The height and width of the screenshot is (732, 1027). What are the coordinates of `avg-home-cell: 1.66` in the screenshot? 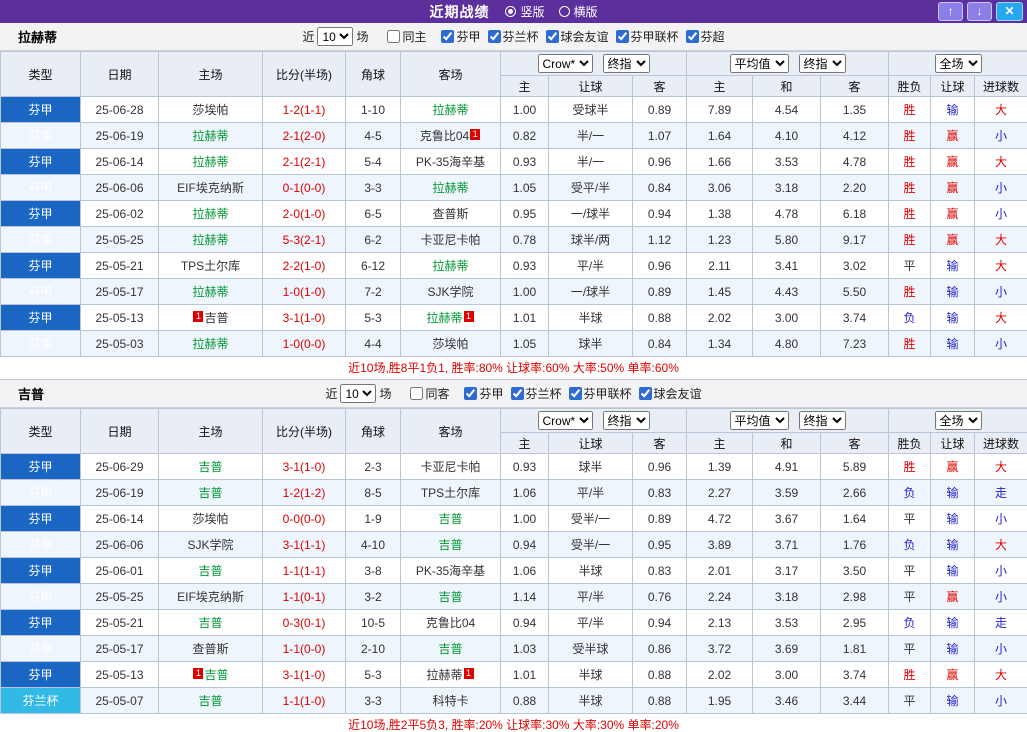 It's located at (719, 161).